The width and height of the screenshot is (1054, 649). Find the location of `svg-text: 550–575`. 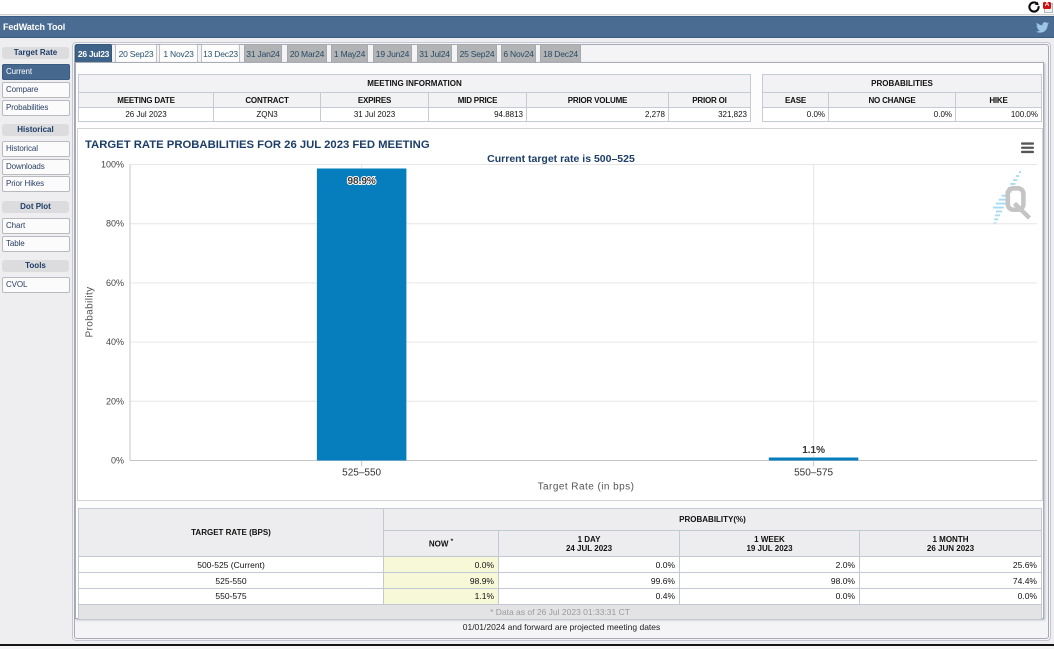

svg-text: 550–575 is located at coordinates (813, 473).